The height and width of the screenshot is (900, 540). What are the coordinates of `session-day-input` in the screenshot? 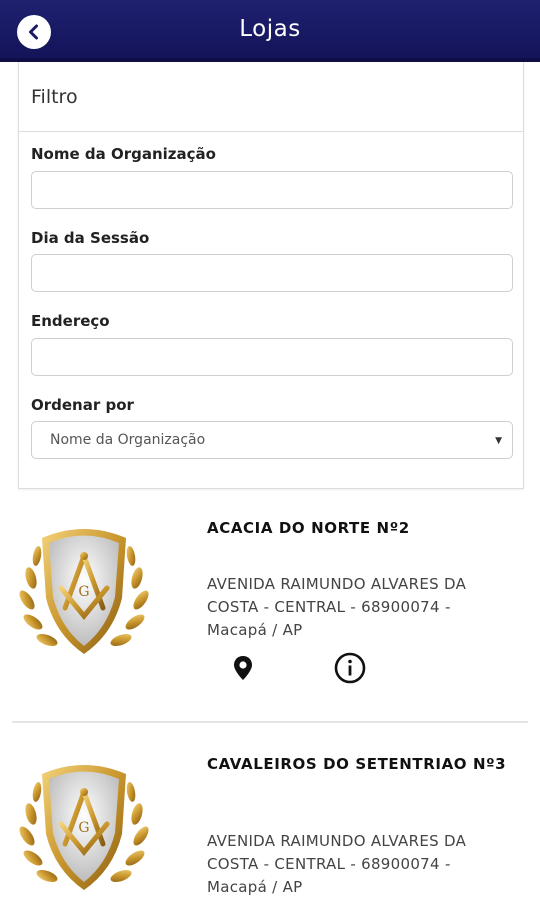 It's located at (272, 273).